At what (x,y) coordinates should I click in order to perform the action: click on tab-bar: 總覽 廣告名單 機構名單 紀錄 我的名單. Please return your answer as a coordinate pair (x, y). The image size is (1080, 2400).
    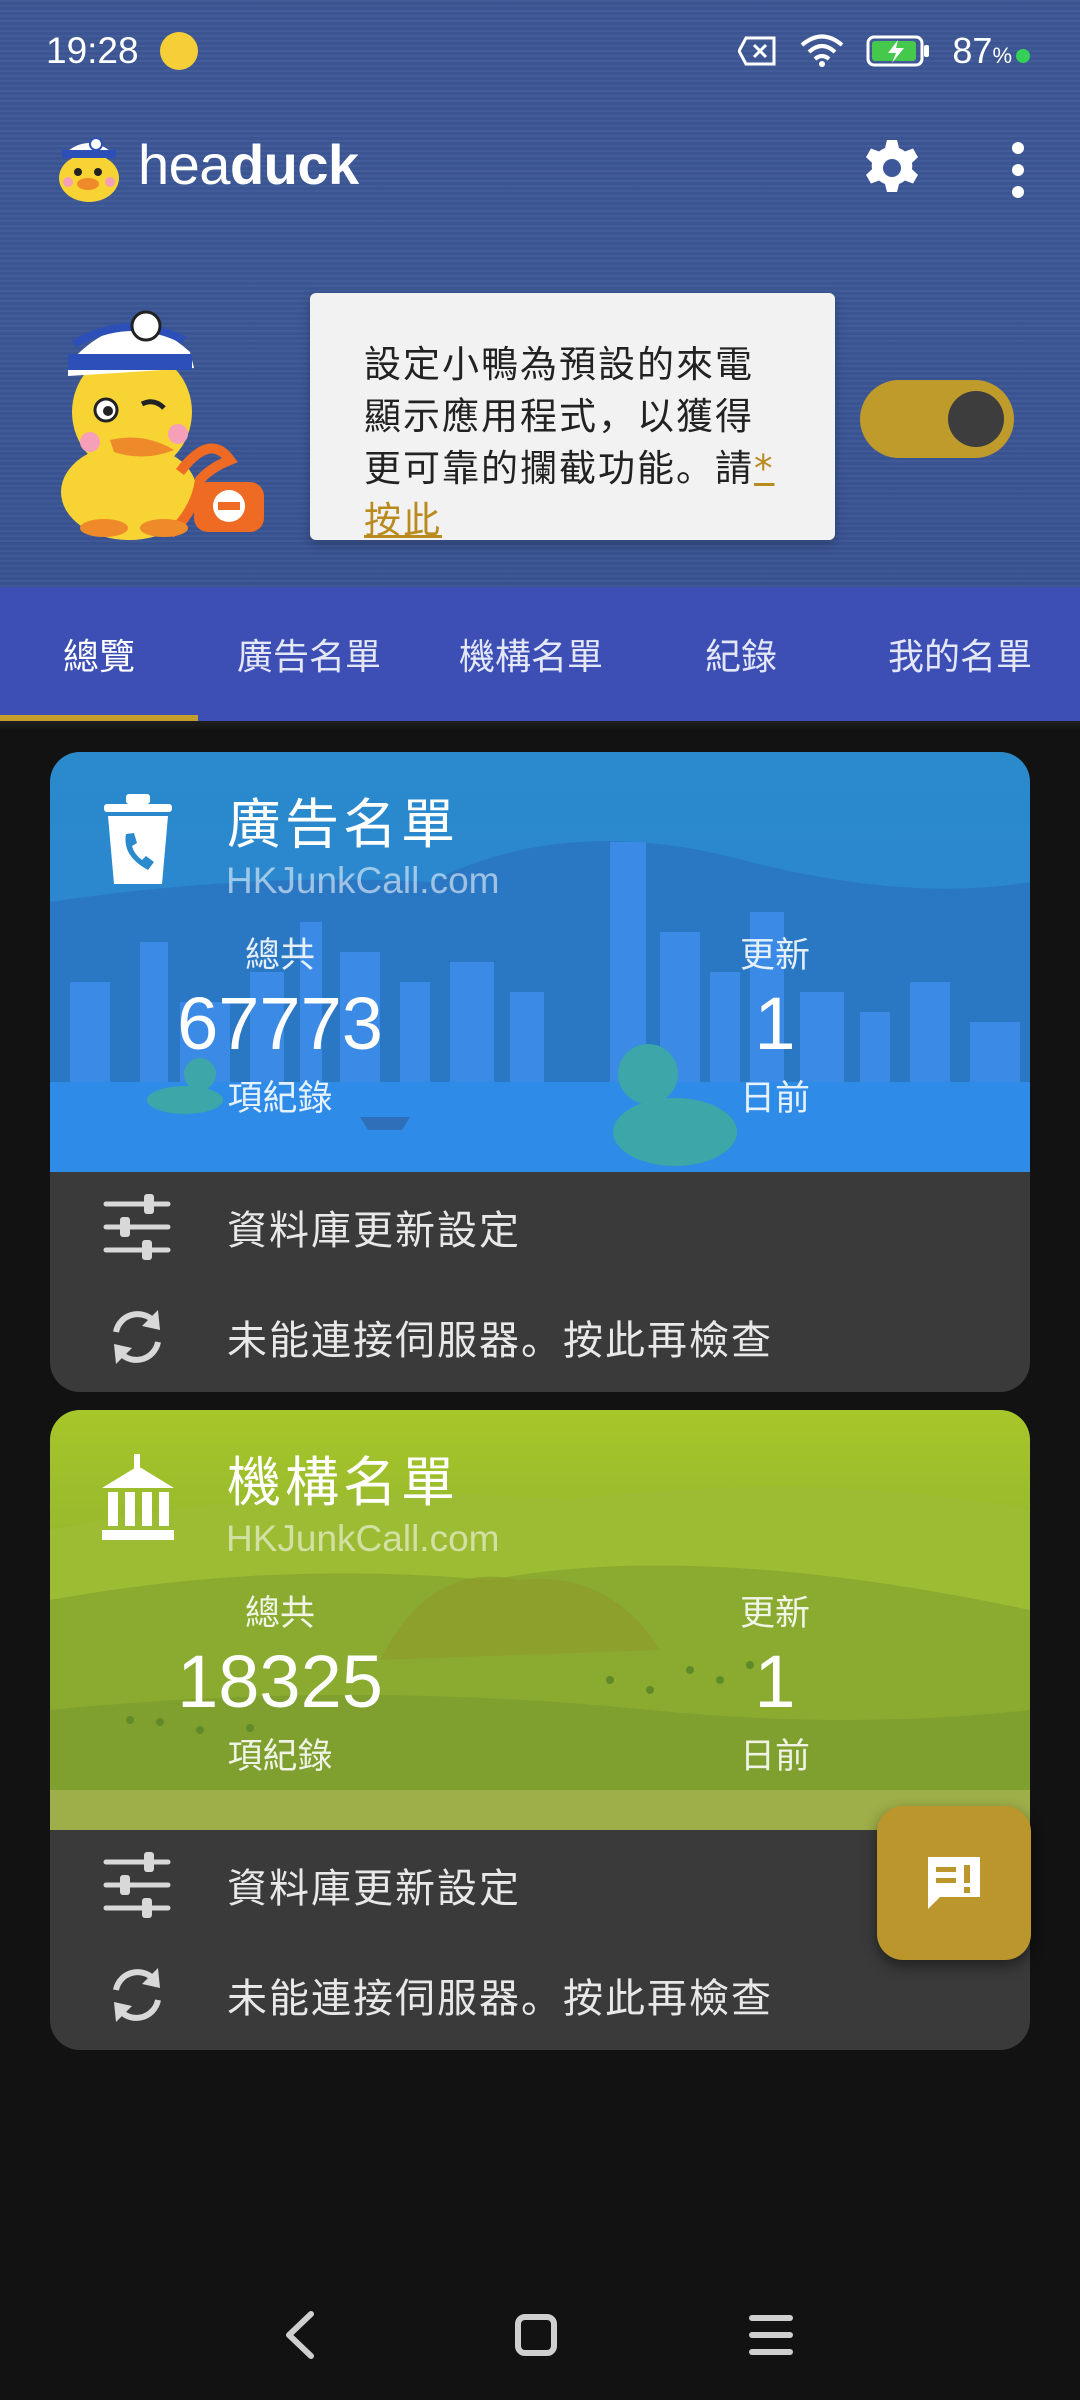
    Looking at the image, I should click on (540, 654).